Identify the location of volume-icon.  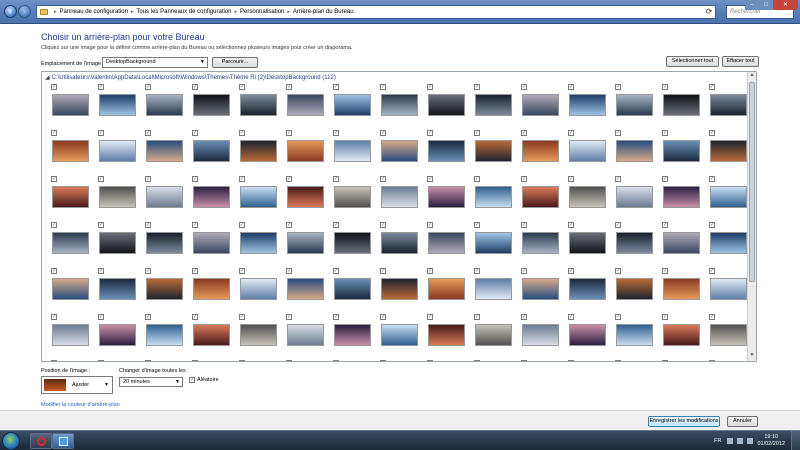
(750, 441).